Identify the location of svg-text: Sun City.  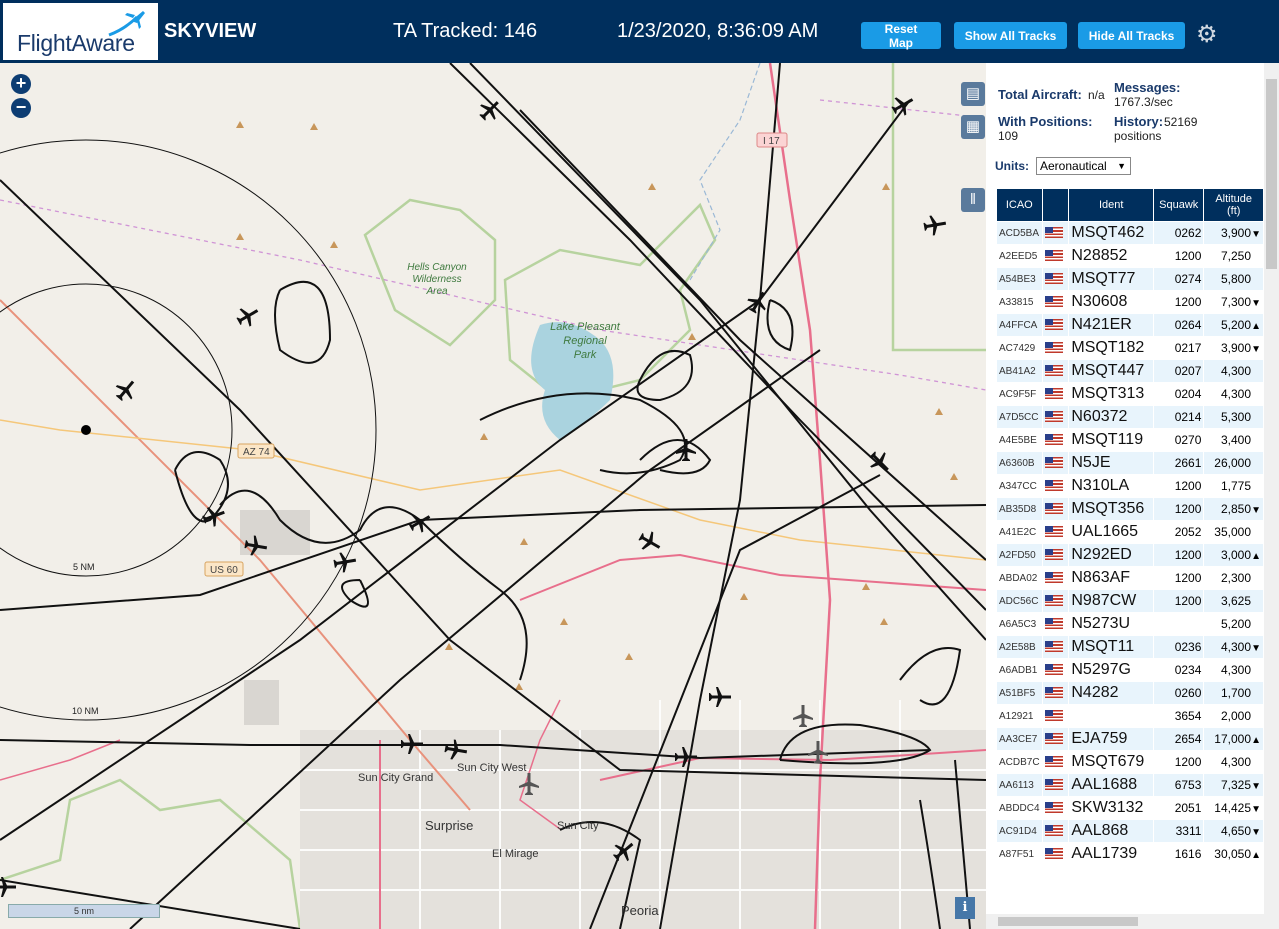
(578, 826).